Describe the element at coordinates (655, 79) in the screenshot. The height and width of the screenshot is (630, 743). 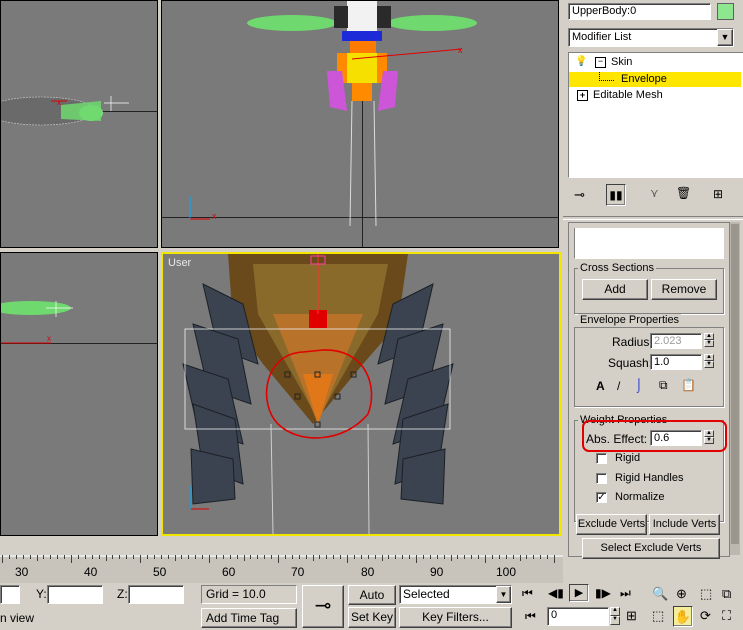
I see `stack-item-envelope: Envelope` at that location.